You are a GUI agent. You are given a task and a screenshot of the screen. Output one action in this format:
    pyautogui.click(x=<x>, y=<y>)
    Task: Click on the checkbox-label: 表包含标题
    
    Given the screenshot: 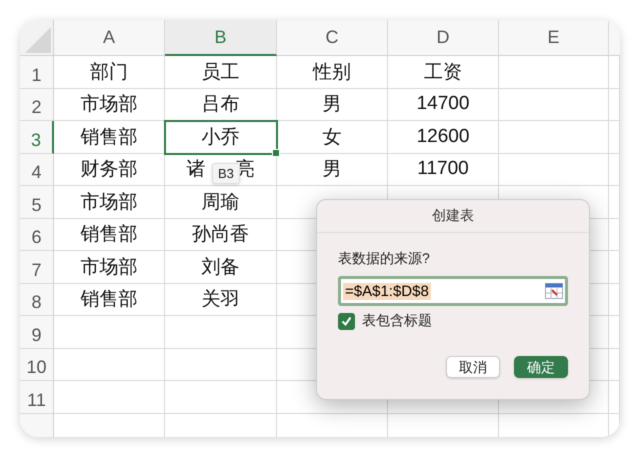 What is the action you would take?
    pyautogui.click(x=397, y=321)
    